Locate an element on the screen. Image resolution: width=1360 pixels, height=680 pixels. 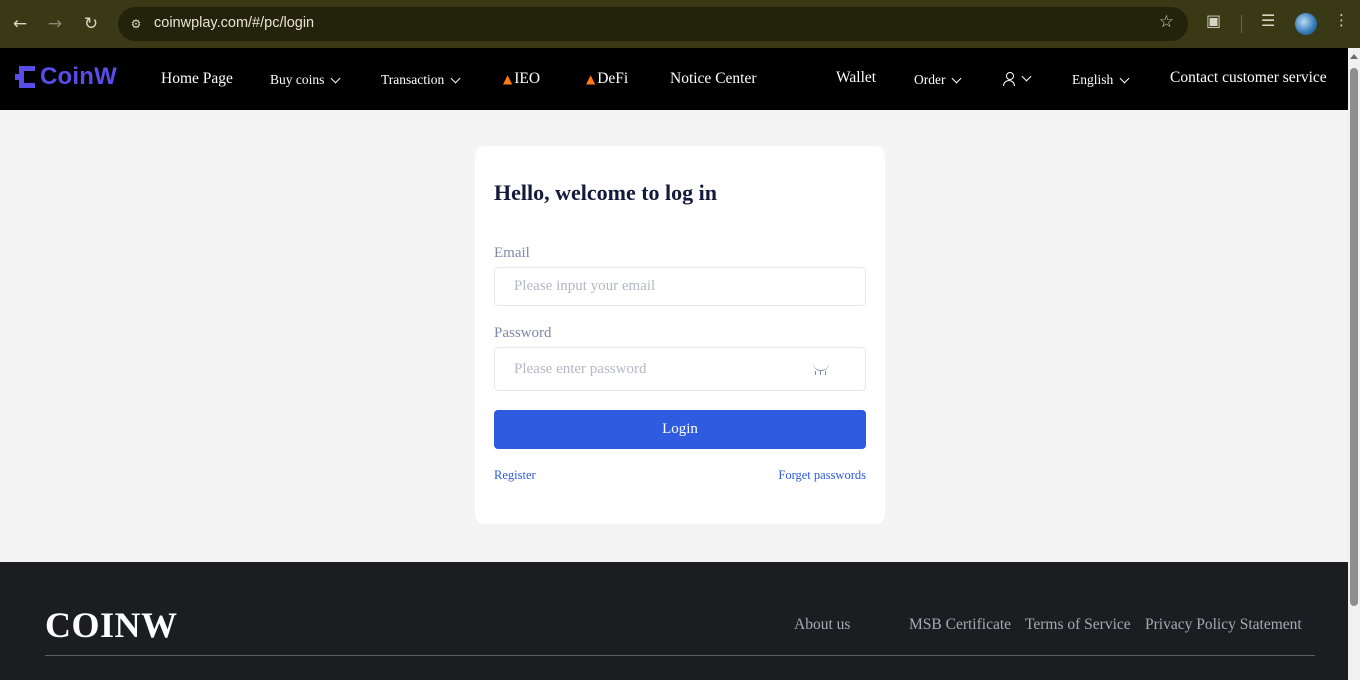
nav-home: Home Page is located at coordinates (197, 79).